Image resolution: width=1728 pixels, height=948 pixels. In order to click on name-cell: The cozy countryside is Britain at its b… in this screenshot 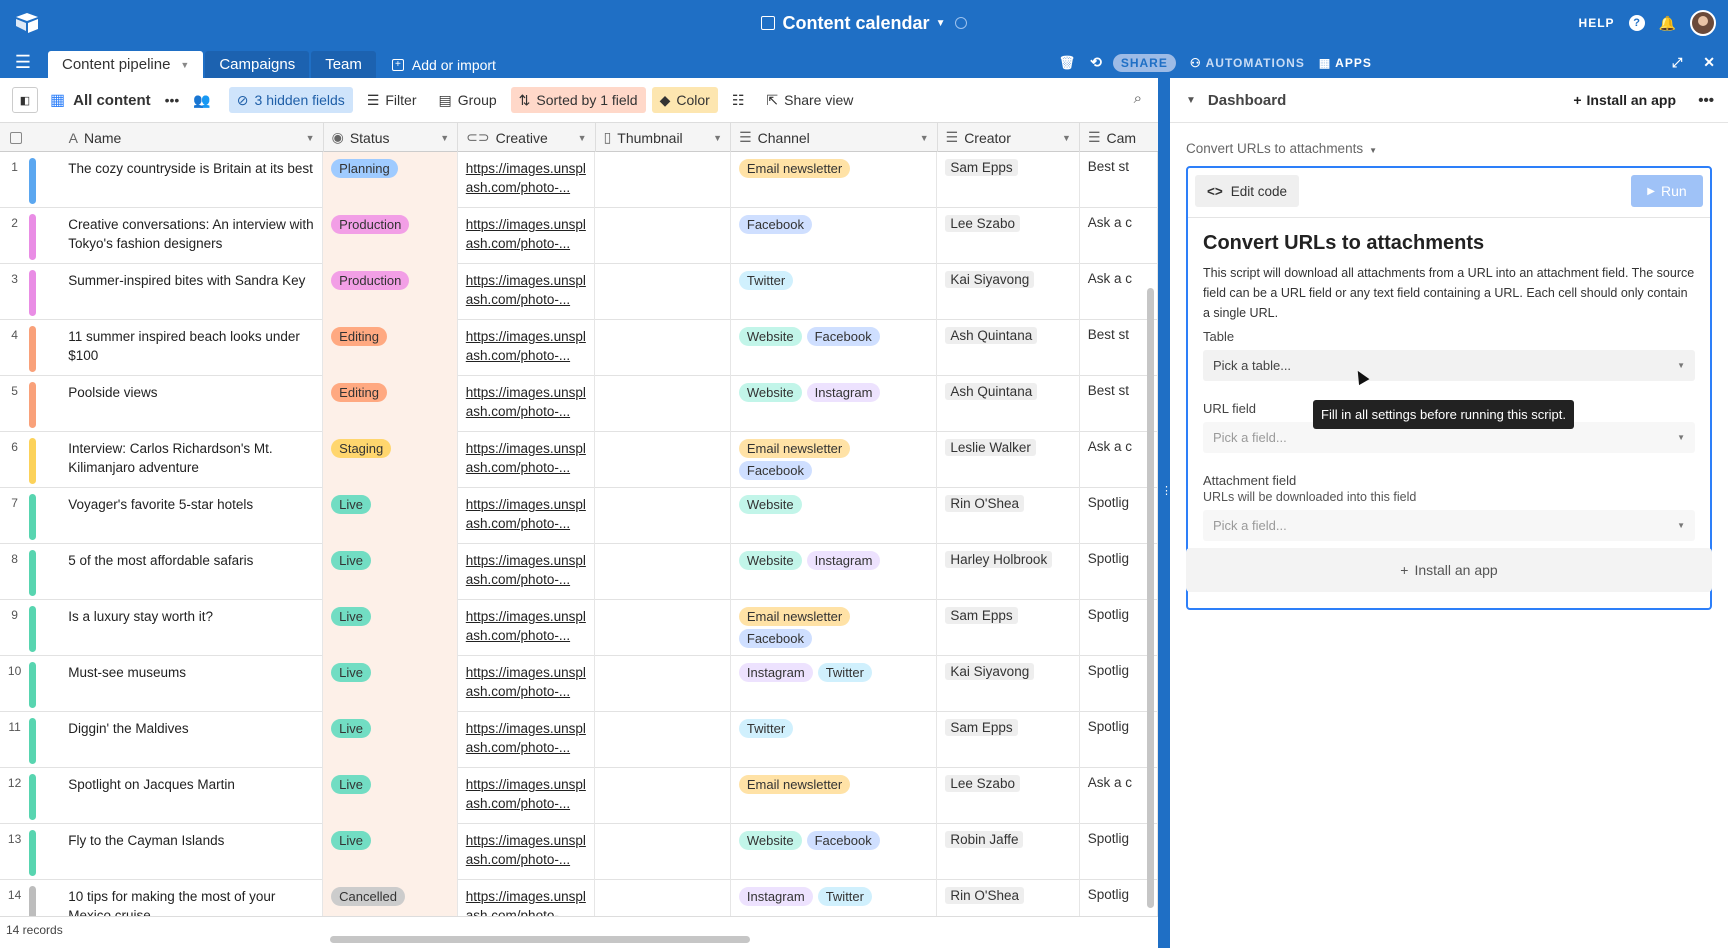, I will do `click(192, 180)`.